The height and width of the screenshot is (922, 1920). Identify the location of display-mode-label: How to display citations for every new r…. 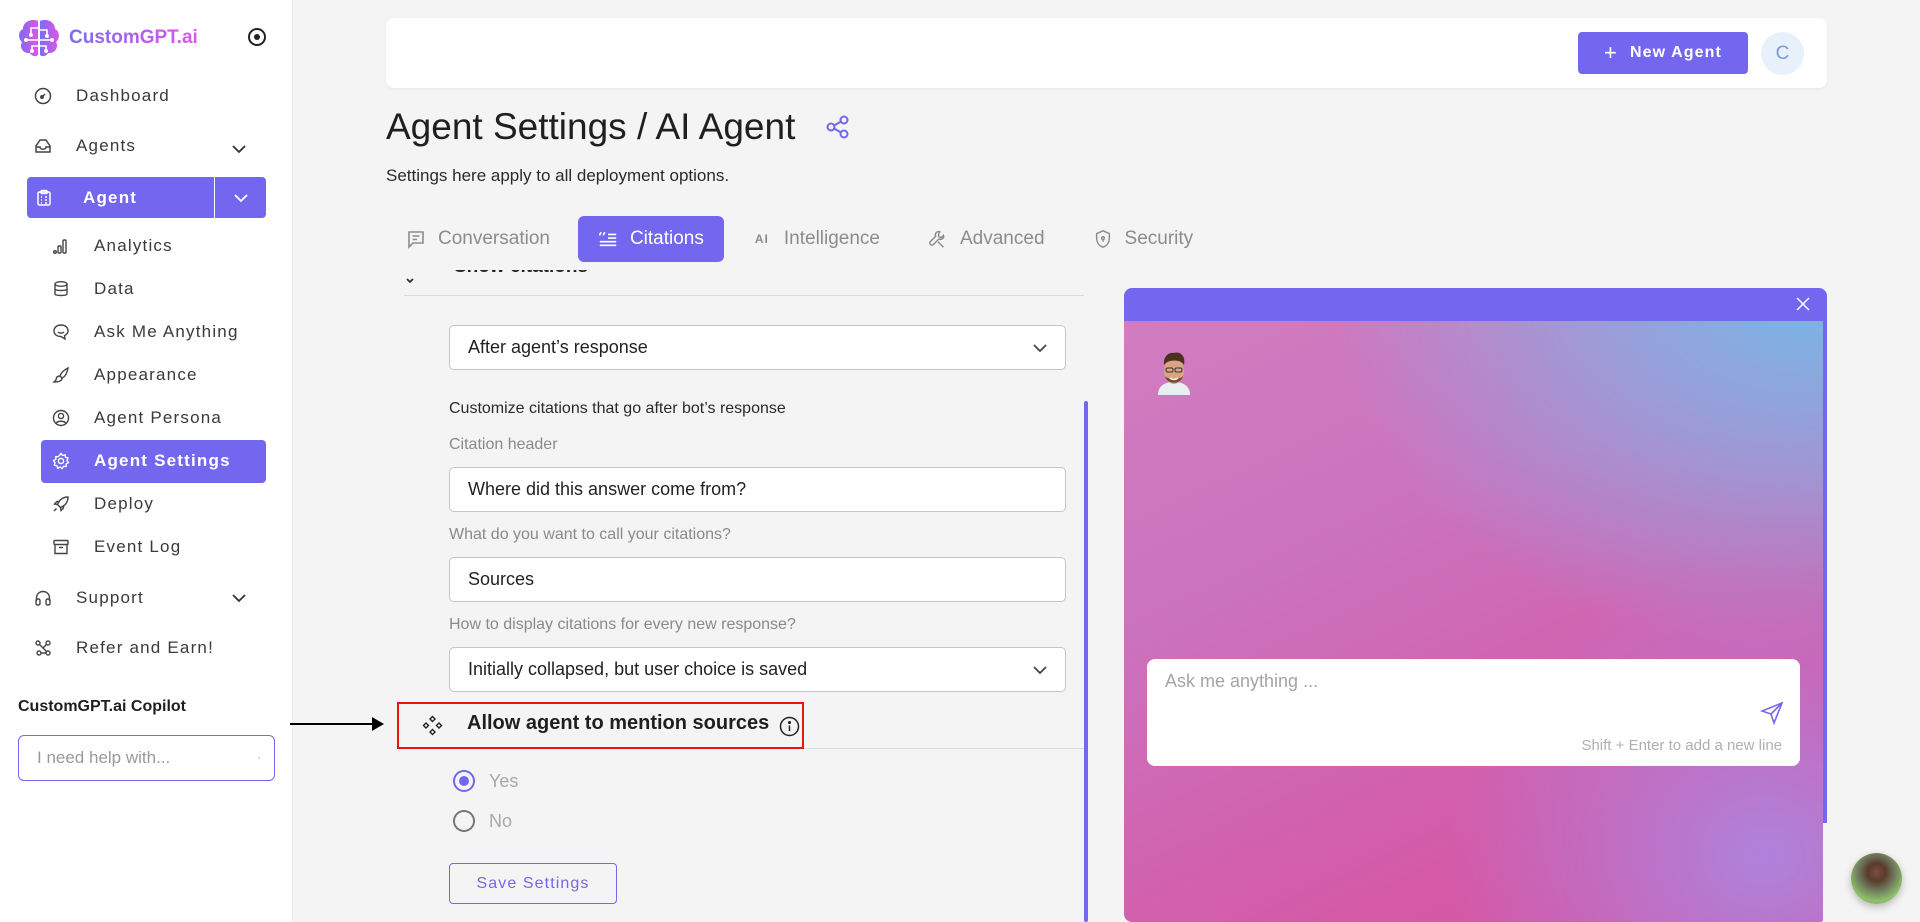
(622, 624).